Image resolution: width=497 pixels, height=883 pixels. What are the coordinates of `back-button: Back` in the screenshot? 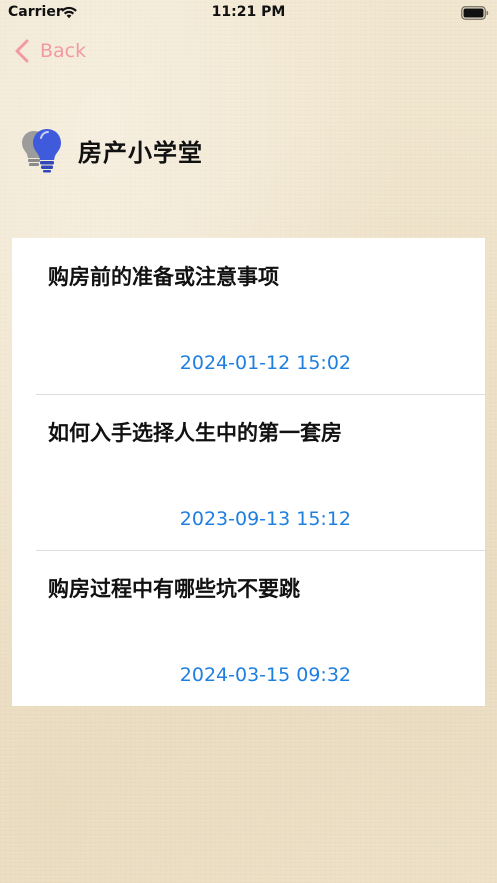 It's located at (50, 51).